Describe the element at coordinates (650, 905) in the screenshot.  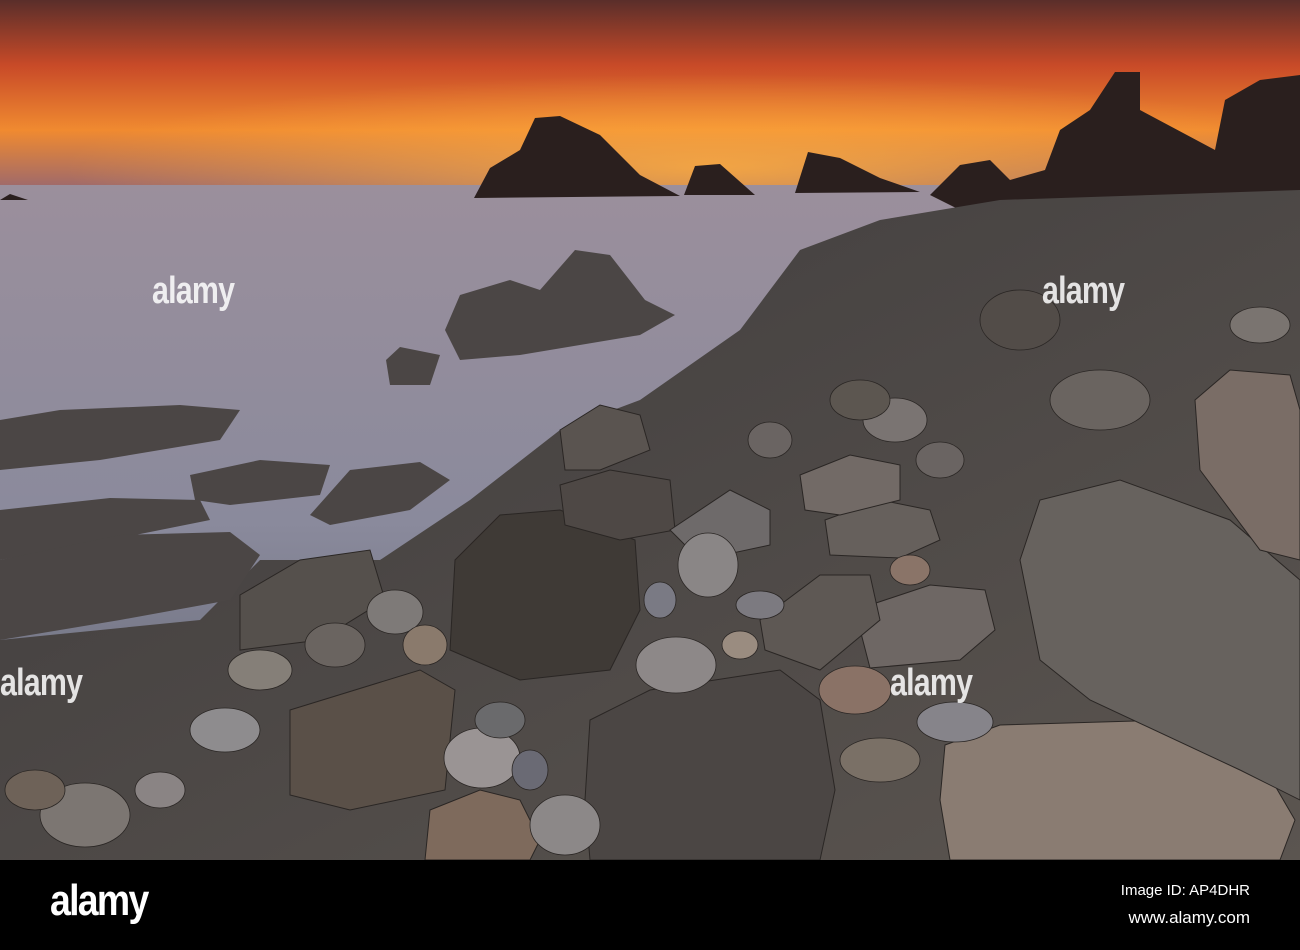
I see `footer-bar: alamy Image ID: AP4DHR www.alamy.com` at that location.